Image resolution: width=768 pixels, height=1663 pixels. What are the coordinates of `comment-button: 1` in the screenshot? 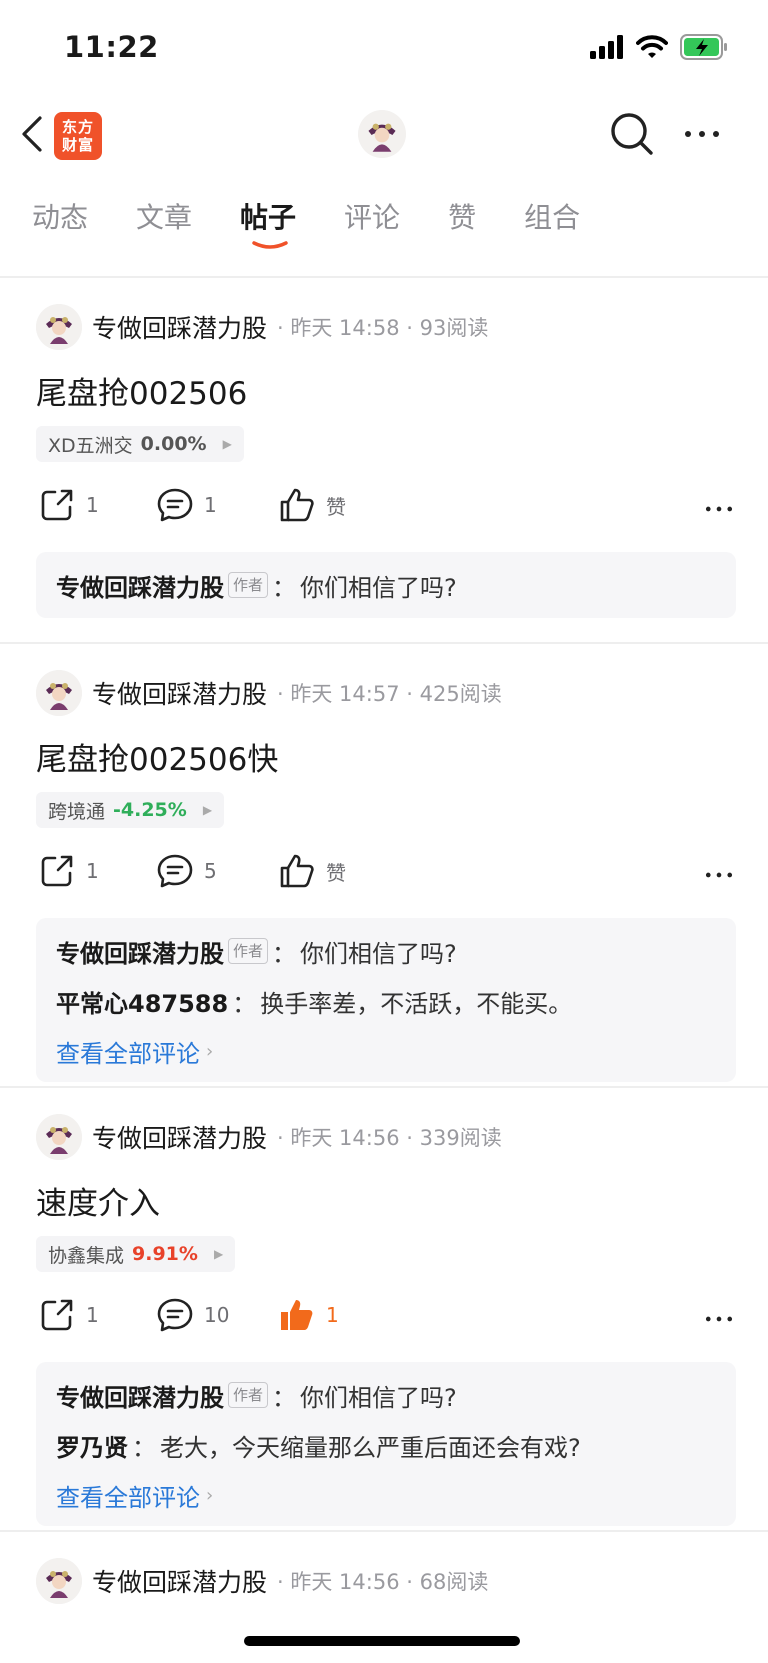 It's located at (186, 505).